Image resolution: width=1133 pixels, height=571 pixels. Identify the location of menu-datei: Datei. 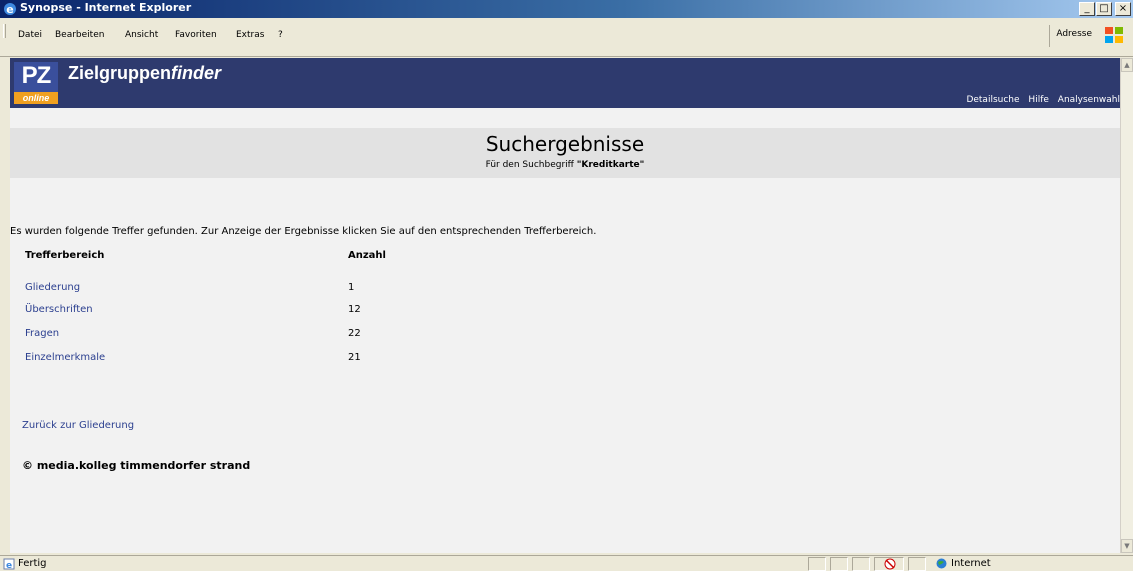
(30, 35).